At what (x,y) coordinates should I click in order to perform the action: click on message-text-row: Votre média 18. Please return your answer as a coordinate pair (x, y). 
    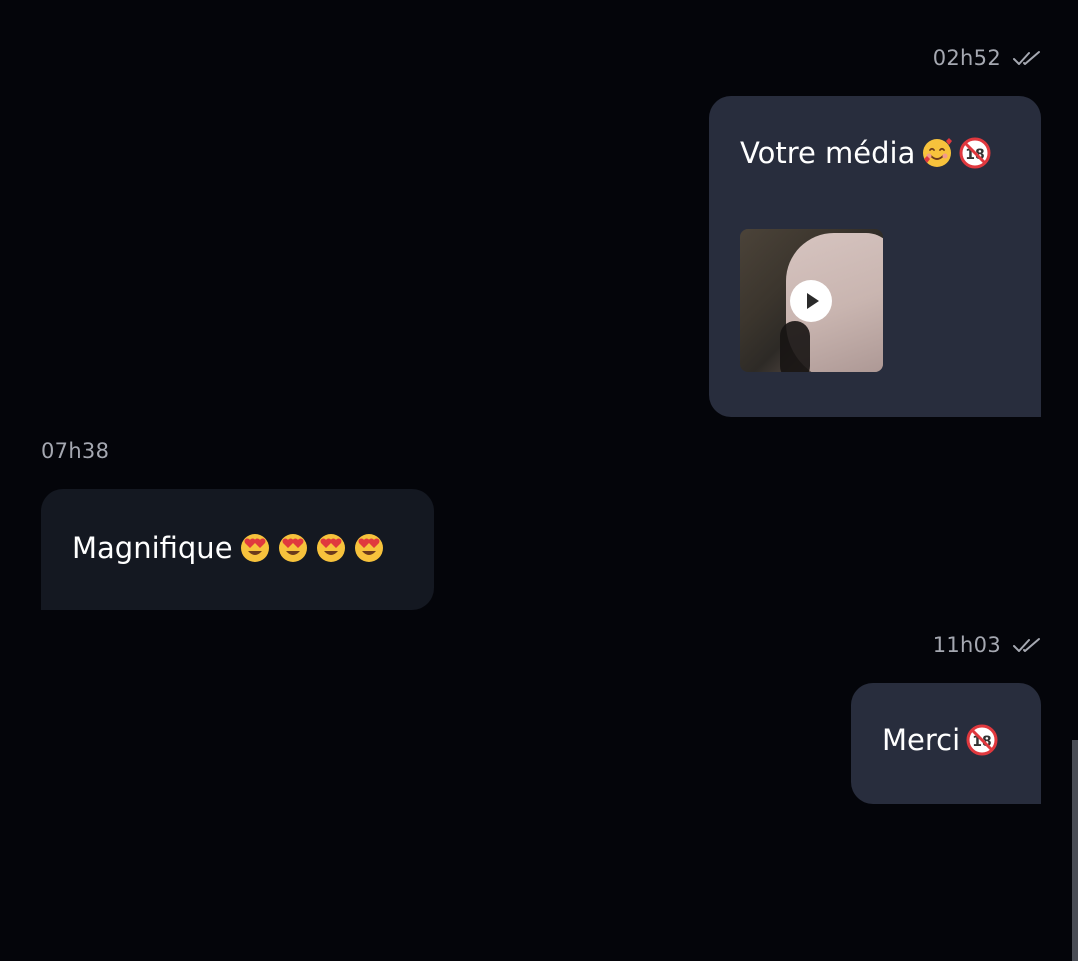
    Looking at the image, I should click on (890, 153).